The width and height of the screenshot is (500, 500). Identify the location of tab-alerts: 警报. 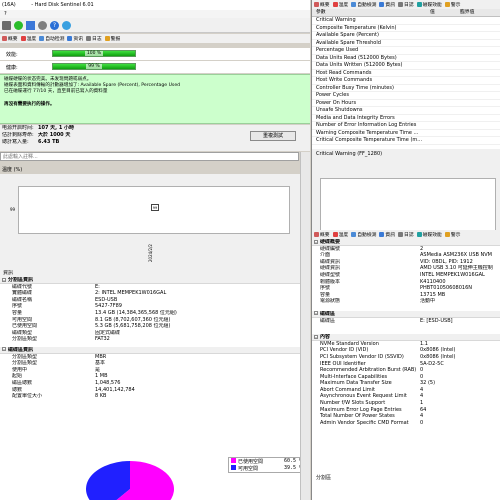
(112, 38).